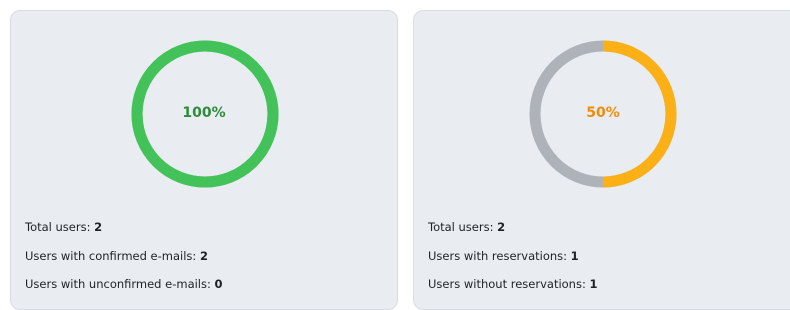  What do you see at coordinates (603, 113) in the screenshot?
I see `percentage-label: 50%` at bounding box center [603, 113].